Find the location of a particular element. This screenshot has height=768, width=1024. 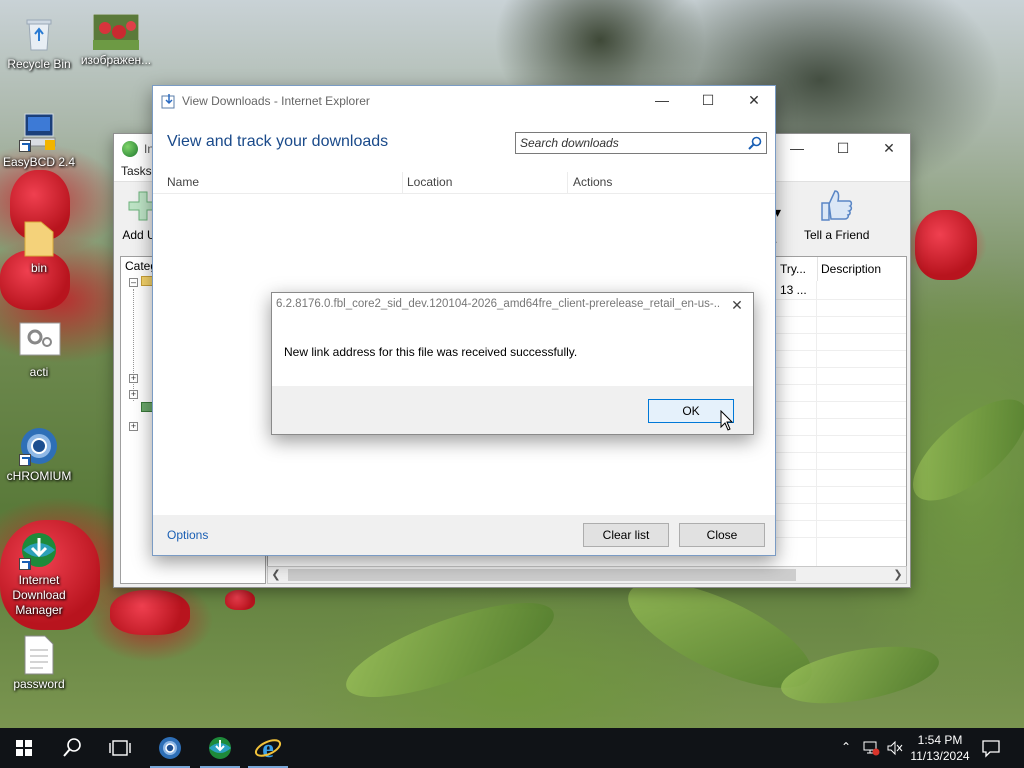

column-header-name: Name is located at coordinates (183, 182).